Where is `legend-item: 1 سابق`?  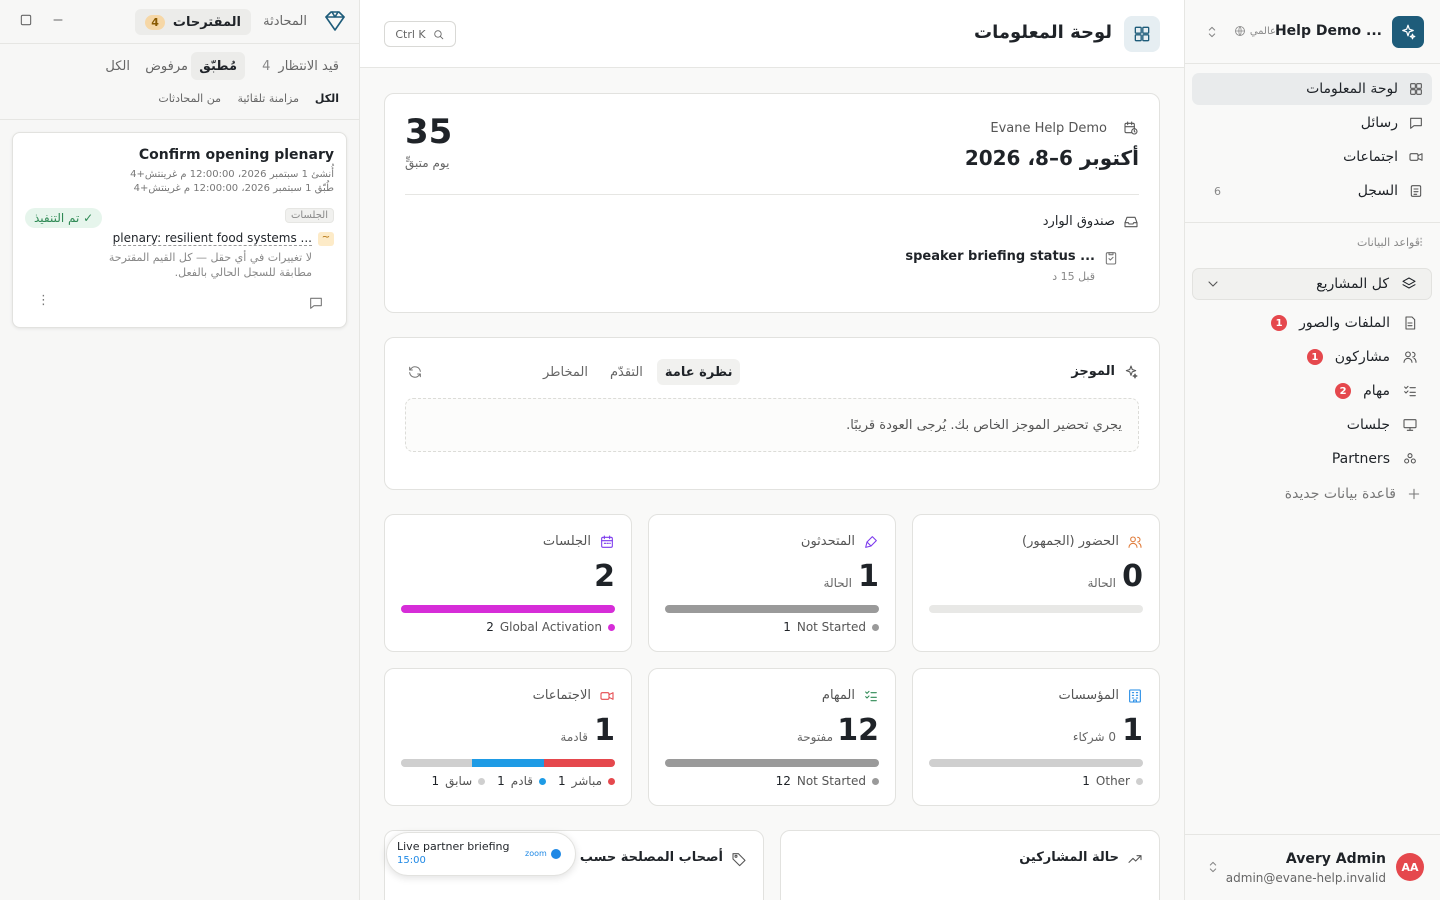 legend-item: 1 سابق is located at coordinates (458, 781).